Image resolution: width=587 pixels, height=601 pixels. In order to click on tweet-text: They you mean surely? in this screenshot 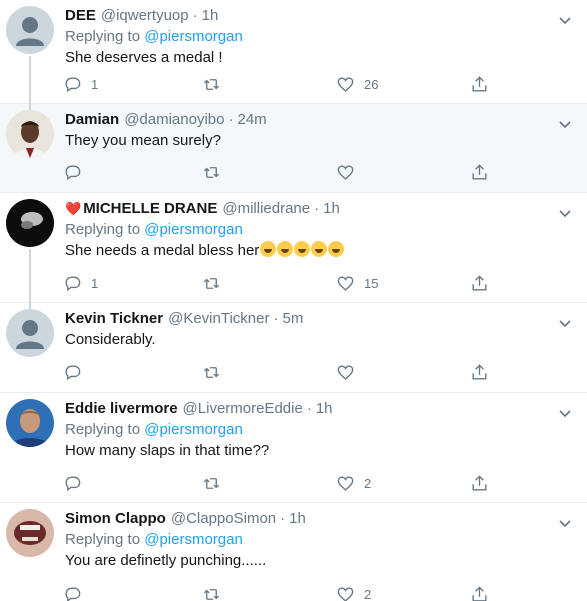, I will do `click(143, 140)`.